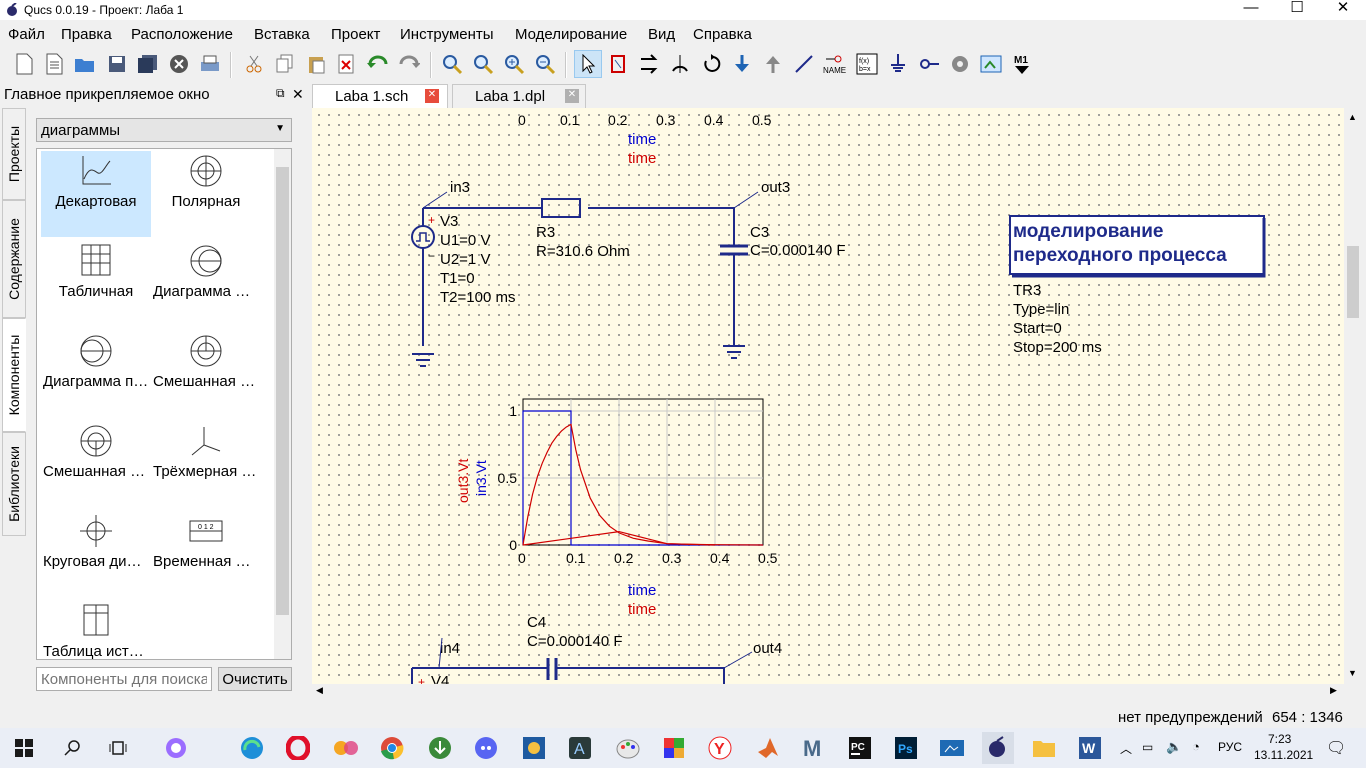  I want to click on port-icon, so click(929, 64).